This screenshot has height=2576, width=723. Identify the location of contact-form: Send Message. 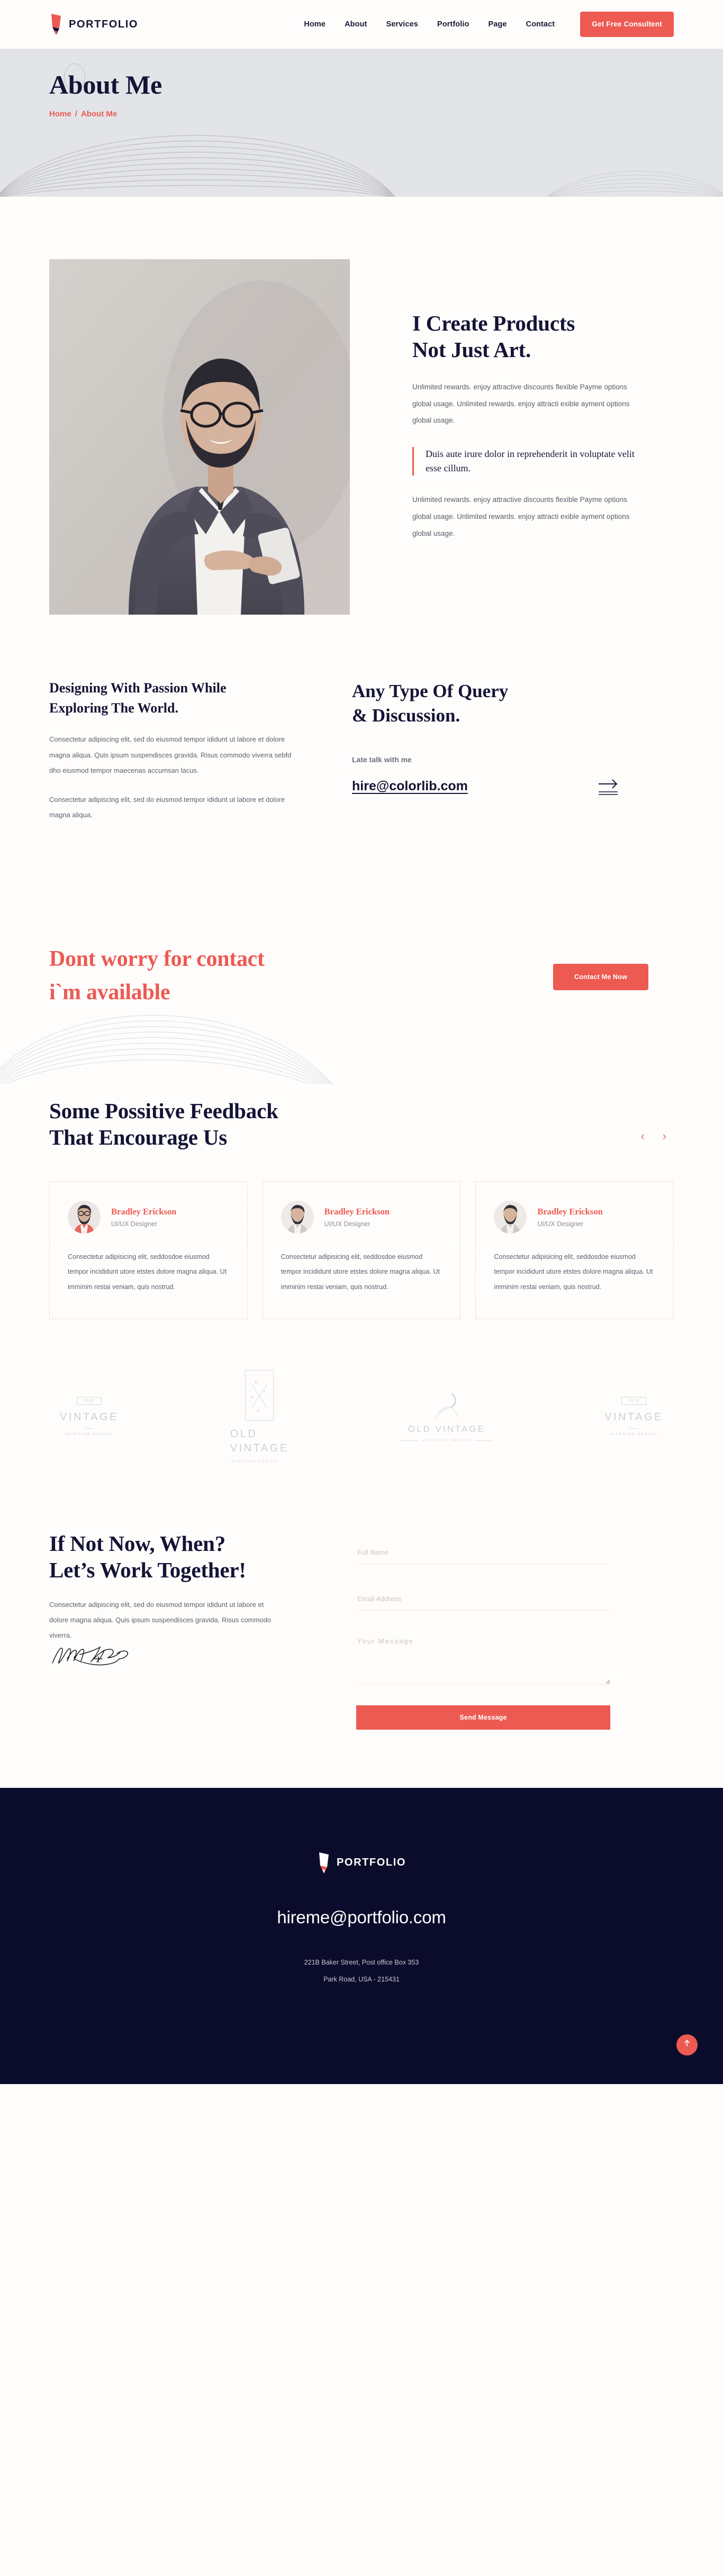
(483, 1630).